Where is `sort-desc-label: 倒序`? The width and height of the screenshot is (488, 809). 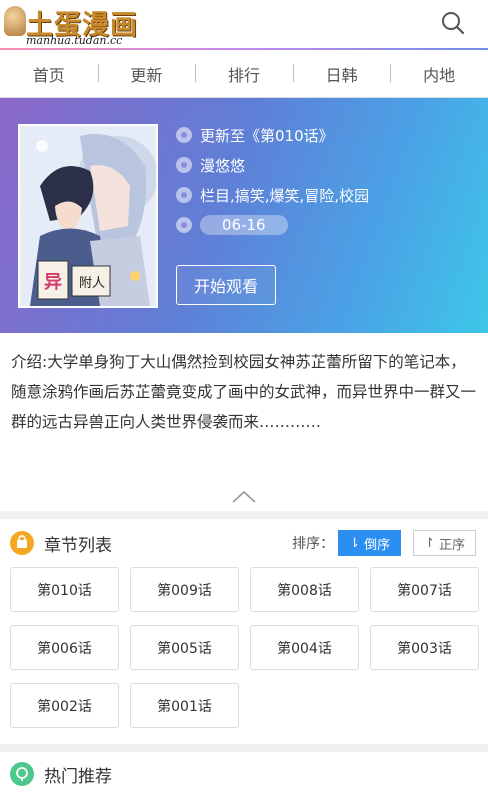
sort-desc-label: 倒序 is located at coordinates (377, 545).